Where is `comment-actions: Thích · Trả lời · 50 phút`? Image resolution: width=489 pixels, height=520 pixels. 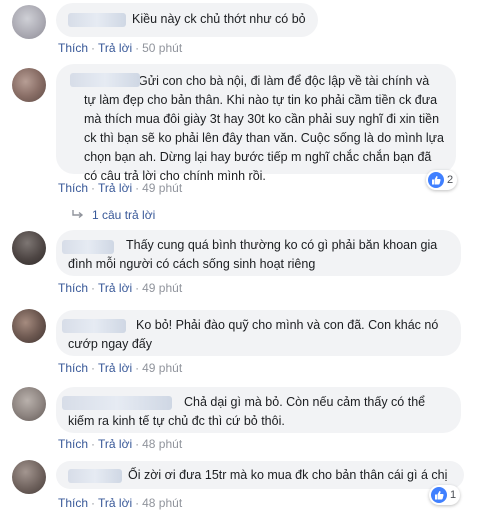
comment-actions: Thích · Trả lời · 50 phút is located at coordinates (120, 48).